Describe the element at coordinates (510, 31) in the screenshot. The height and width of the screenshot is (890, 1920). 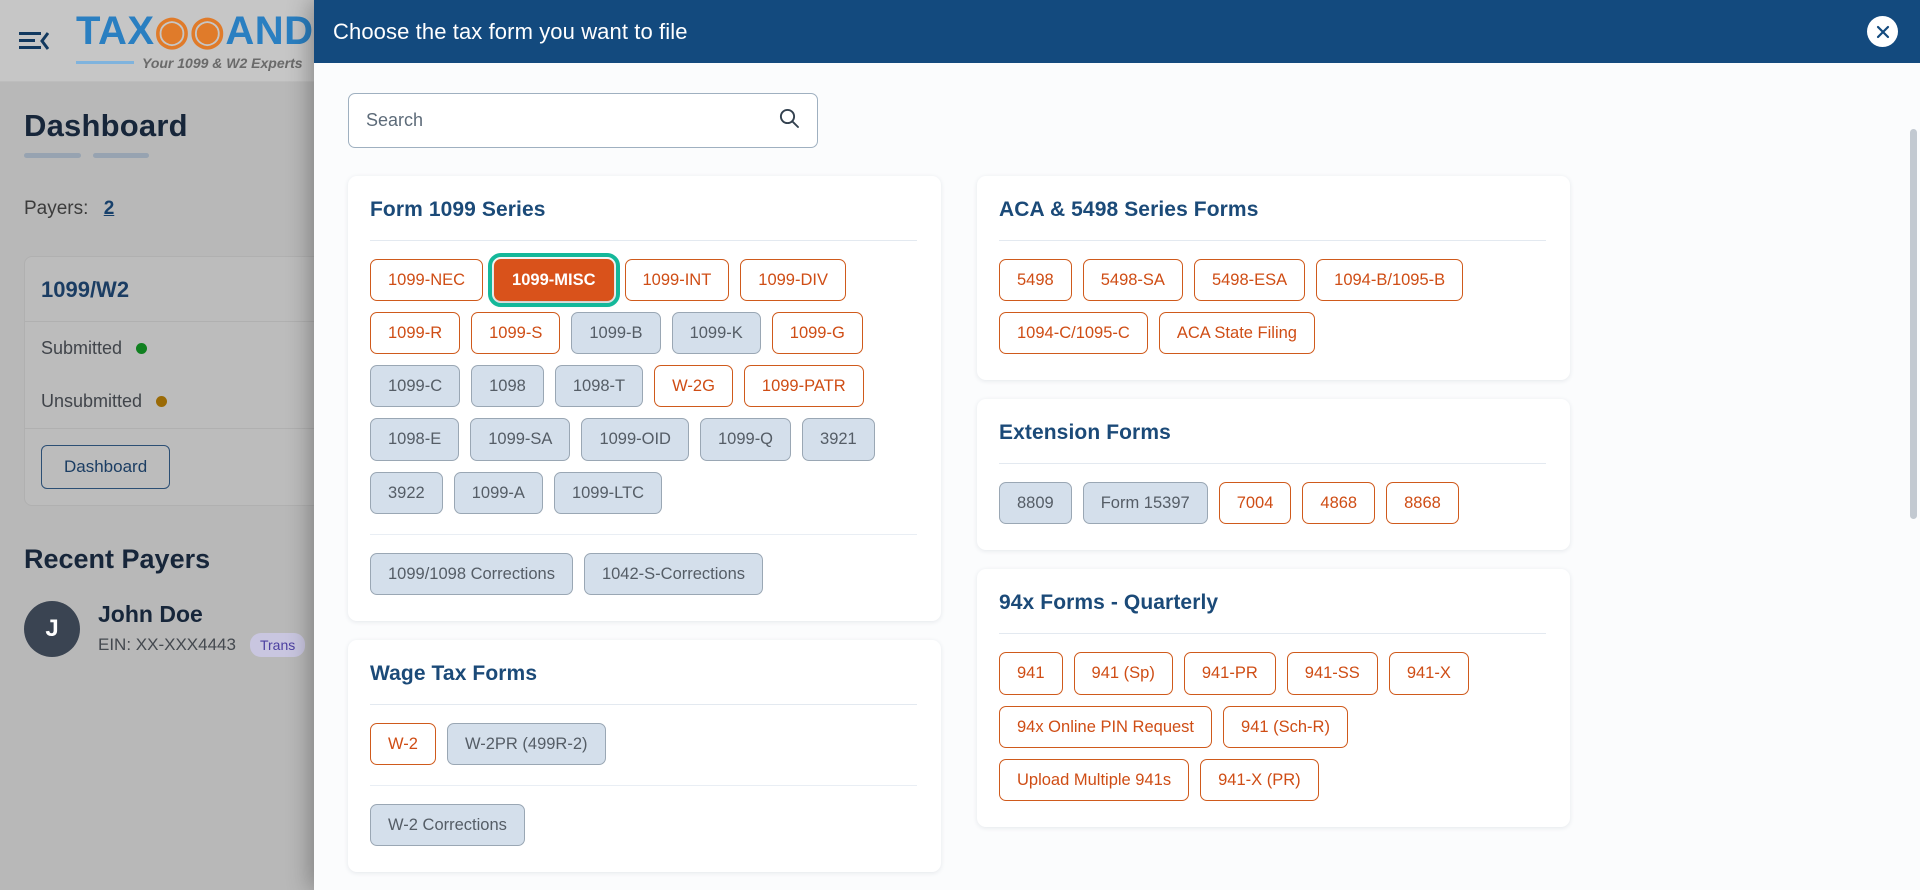
I see `modal-title: Choose the tax form you want to file` at that location.